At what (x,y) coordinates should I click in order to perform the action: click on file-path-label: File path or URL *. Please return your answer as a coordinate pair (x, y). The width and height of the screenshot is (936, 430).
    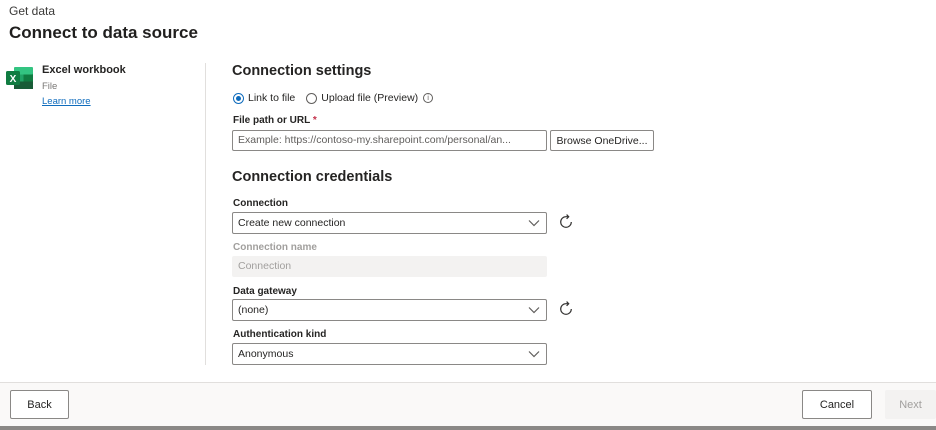
    Looking at the image, I should click on (275, 120).